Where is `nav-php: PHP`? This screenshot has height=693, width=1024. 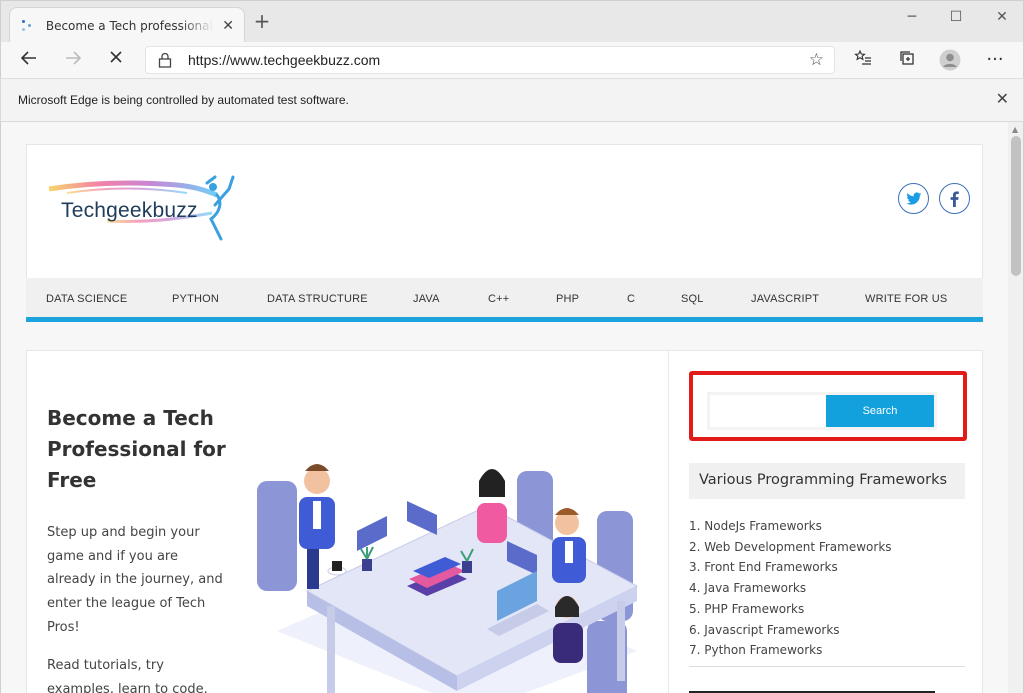
nav-php: PHP is located at coordinates (567, 299).